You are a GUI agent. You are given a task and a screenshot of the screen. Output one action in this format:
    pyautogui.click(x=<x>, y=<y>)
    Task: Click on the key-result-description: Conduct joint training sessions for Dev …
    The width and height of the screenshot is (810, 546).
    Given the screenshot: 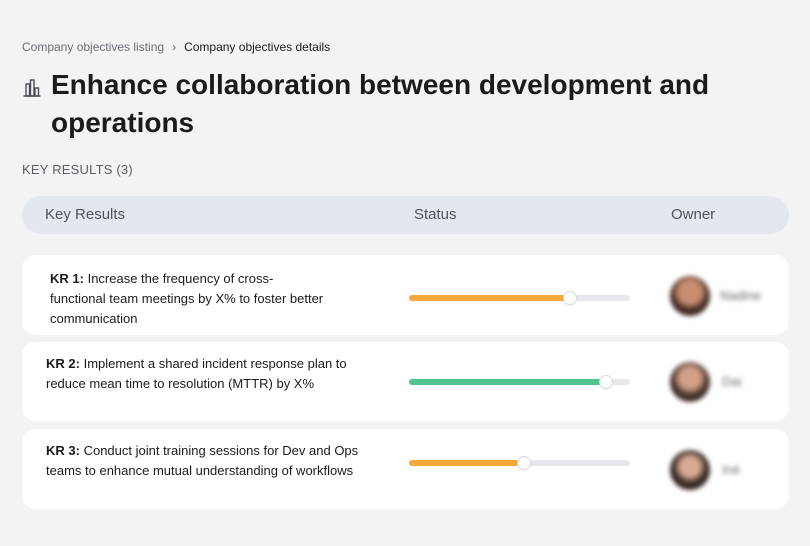 What is the action you would take?
    pyautogui.click(x=202, y=460)
    